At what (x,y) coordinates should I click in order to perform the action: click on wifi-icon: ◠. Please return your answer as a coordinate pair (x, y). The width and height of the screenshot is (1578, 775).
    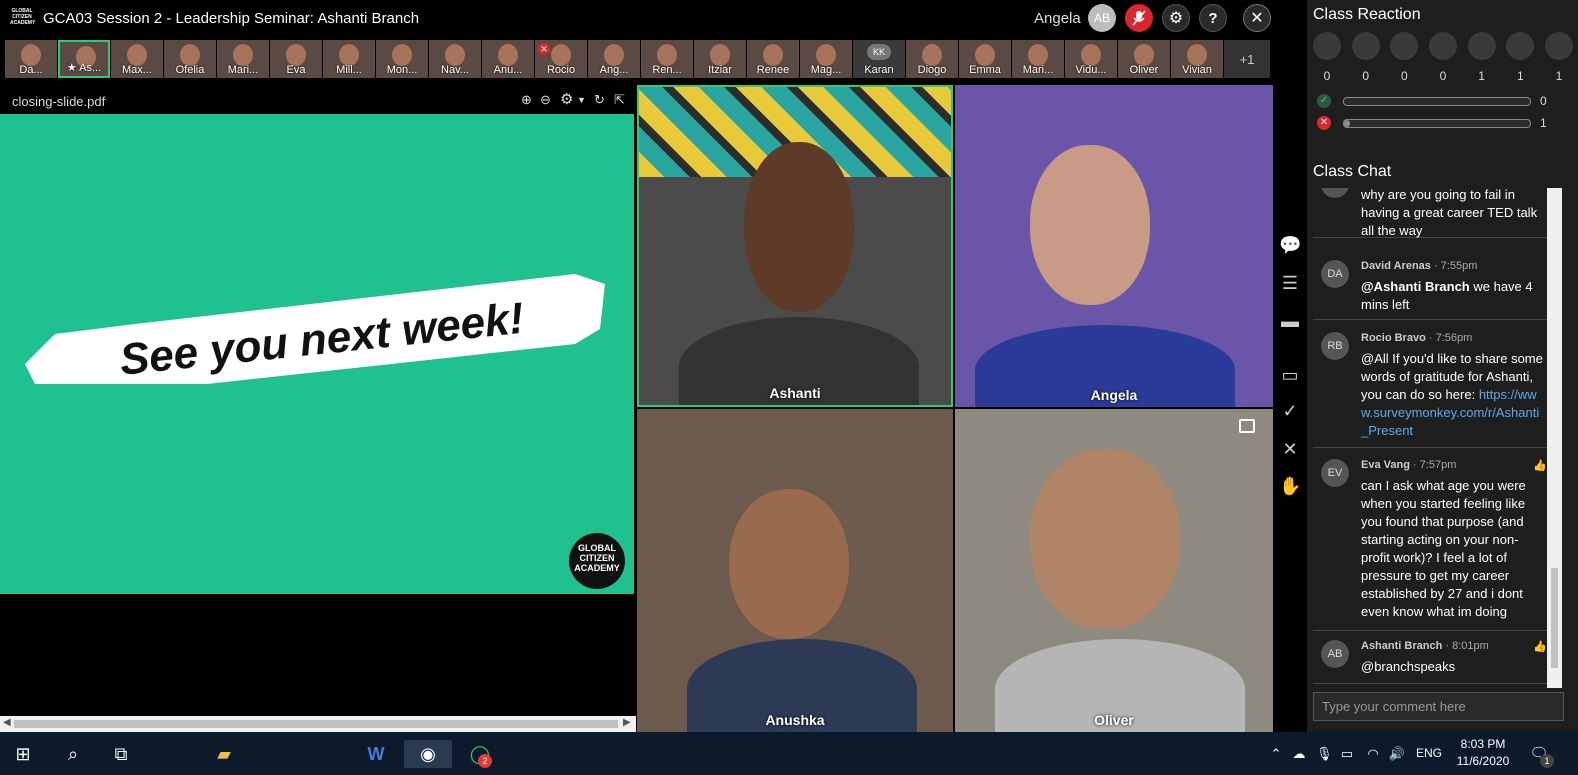
    Looking at the image, I should click on (1373, 754).